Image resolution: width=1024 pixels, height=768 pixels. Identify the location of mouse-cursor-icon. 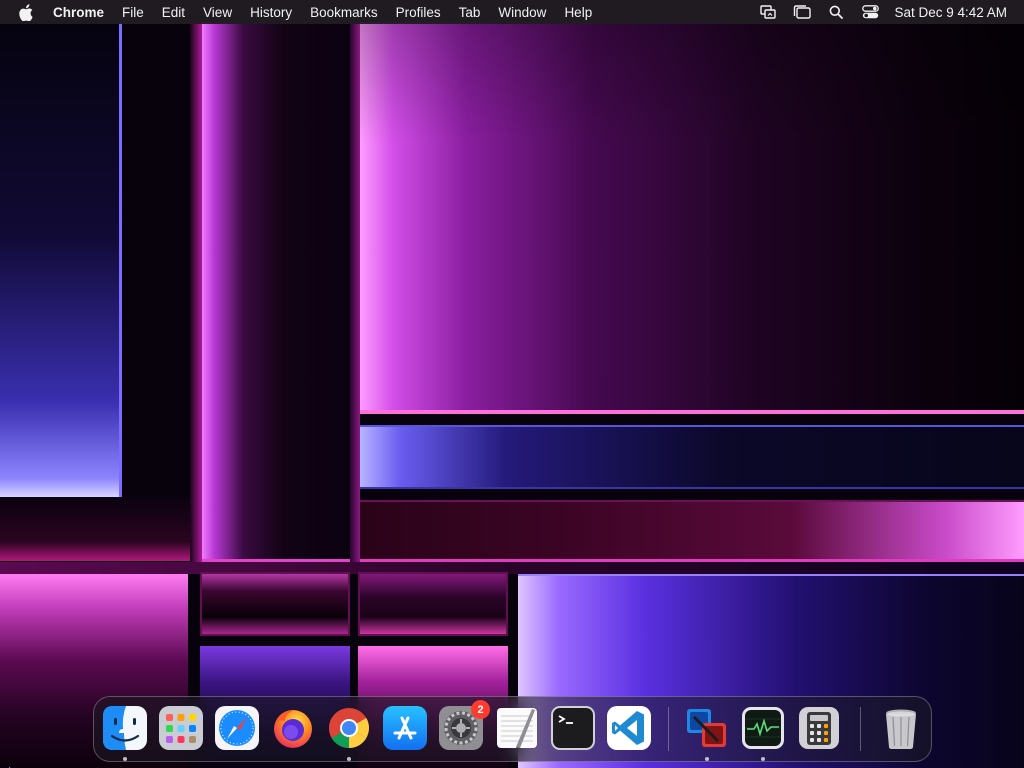
(12, 764).